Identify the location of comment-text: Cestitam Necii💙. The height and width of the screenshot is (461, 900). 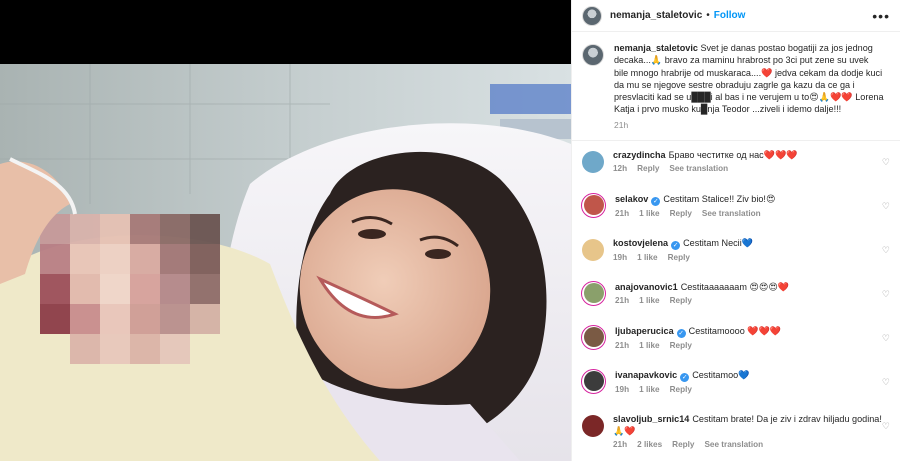
(718, 242).